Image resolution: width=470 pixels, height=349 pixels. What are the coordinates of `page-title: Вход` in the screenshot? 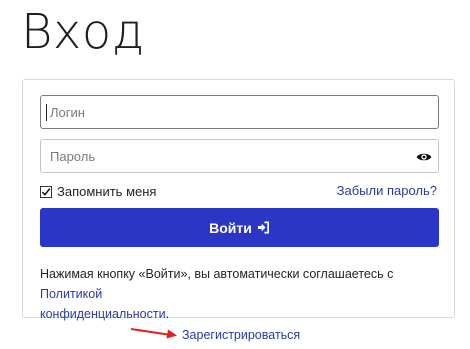 It's located at (83, 32).